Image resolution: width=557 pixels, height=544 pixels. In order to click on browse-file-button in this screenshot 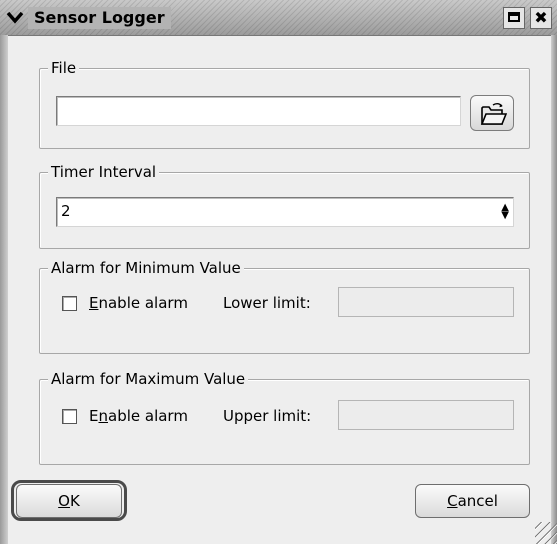, I will do `click(492, 113)`.